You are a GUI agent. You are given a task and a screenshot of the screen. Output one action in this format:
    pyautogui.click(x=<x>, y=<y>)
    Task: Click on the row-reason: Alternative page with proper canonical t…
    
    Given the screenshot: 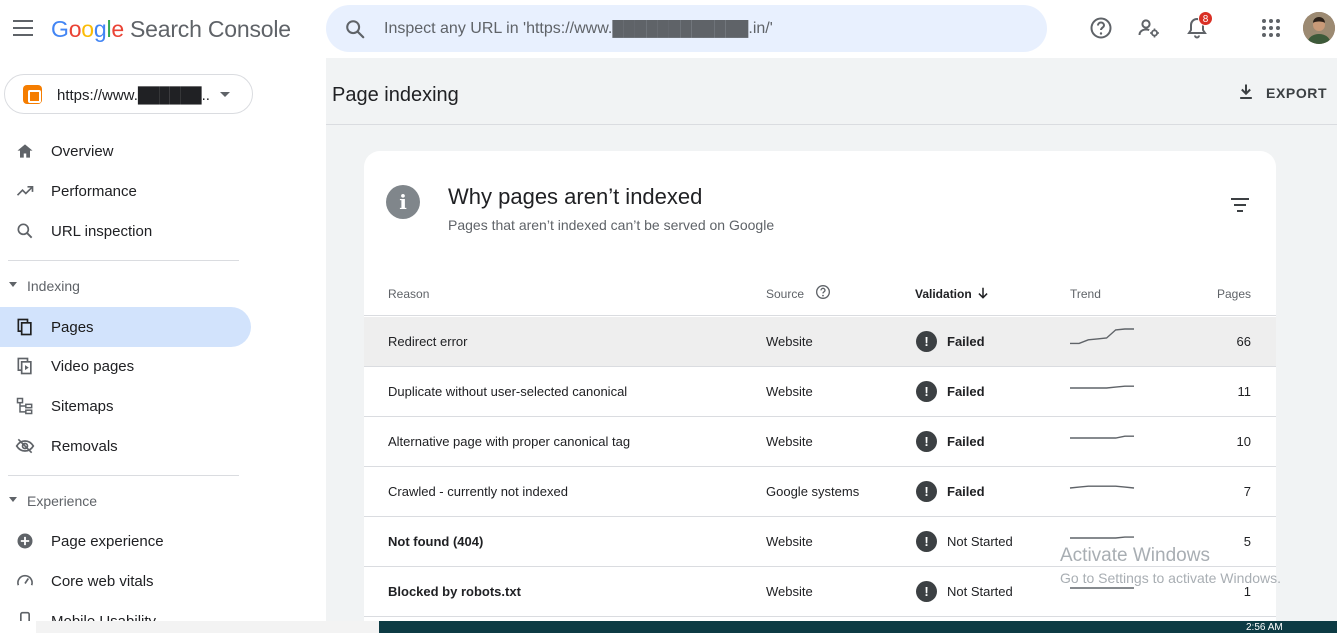 What is the action you would take?
    pyautogui.click(x=509, y=441)
    